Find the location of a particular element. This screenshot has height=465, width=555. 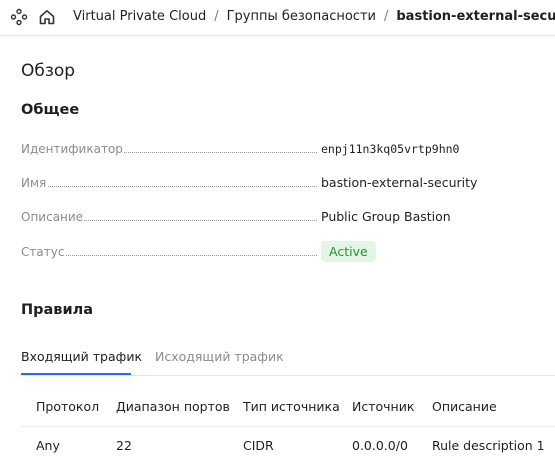

cell-protocol: Any is located at coordinates (48, 445).